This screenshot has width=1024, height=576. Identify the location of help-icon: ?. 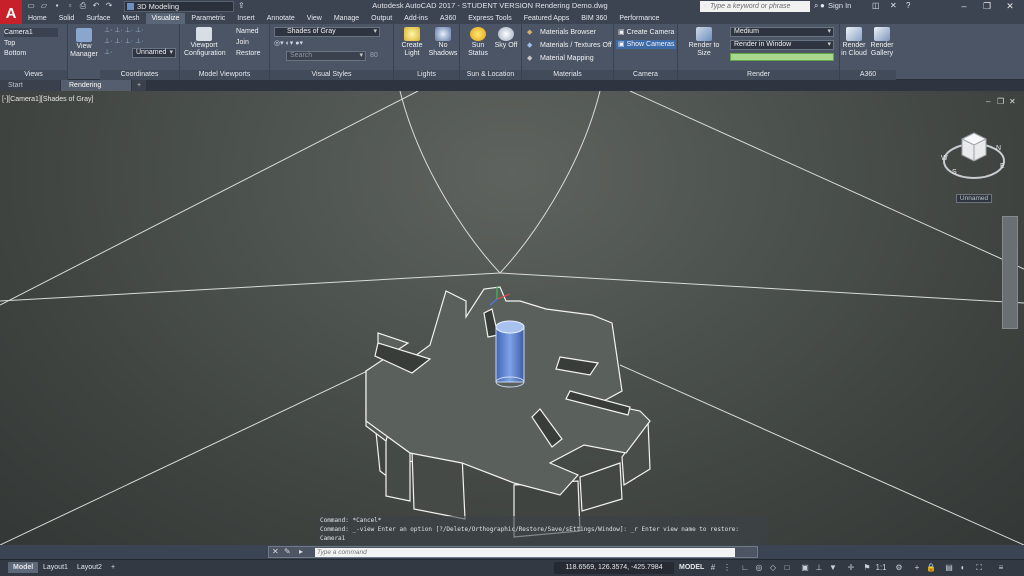
(908, 5).